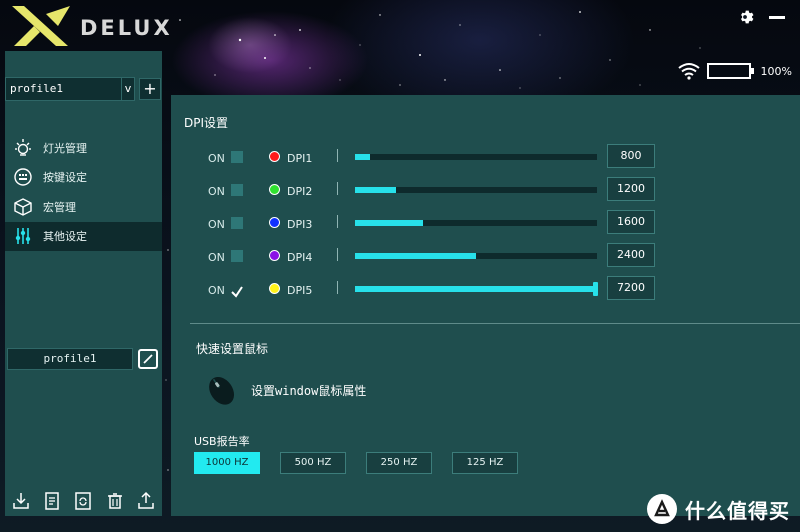  I want to click on sidebar-item-keys: 按键设定, so click(83, 178).